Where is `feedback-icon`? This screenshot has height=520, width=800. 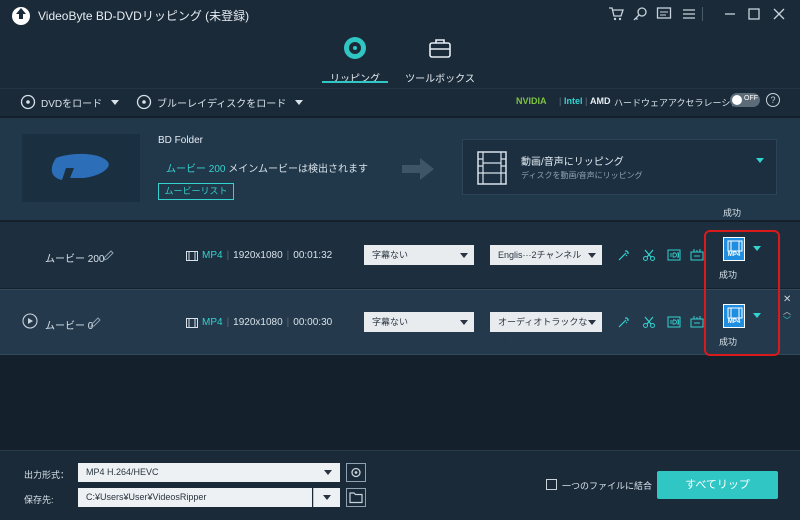
feedback-icon is located at coordinates (664, 14).